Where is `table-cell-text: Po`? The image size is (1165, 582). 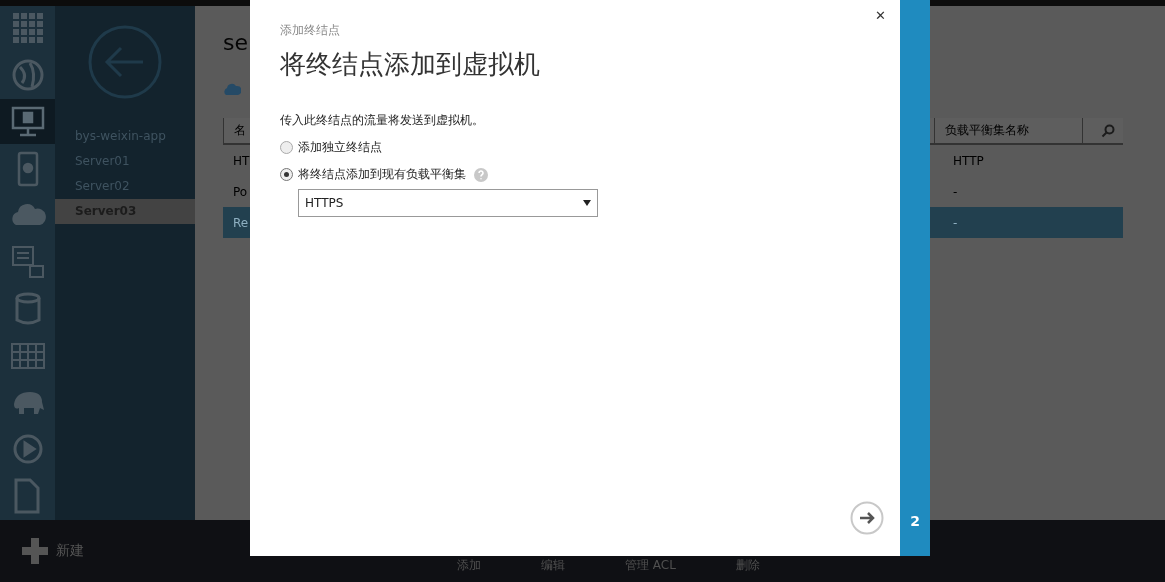 table-cell-text: Po is located at coordinates (240, 191).